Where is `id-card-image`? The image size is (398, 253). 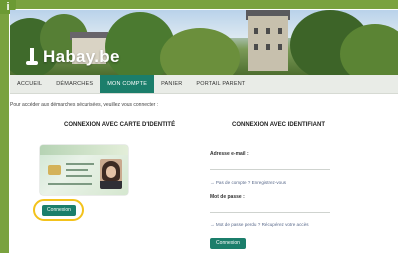
id-card-image is located at coordinates (84, 170).